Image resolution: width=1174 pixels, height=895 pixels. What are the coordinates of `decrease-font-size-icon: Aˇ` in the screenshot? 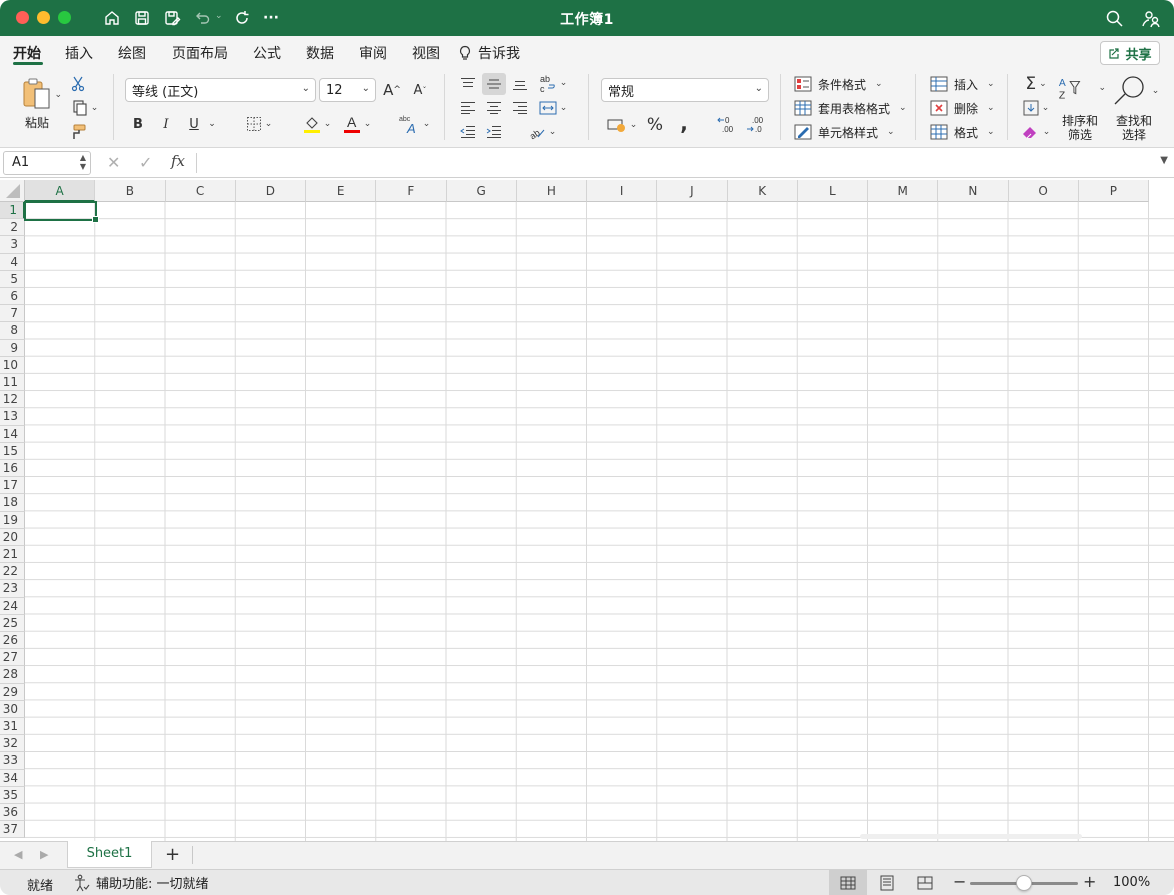 It's located at (420, 90).